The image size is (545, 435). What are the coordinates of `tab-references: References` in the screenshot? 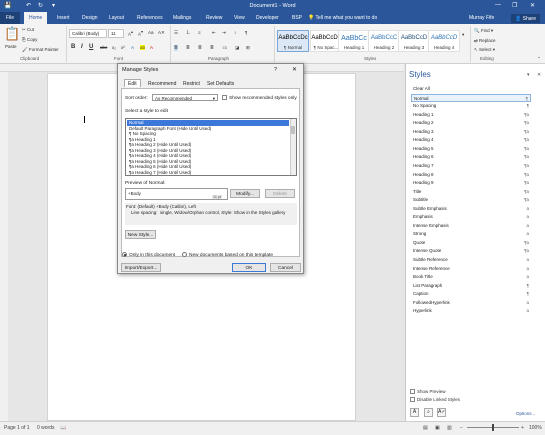 It's located at (150, 18).